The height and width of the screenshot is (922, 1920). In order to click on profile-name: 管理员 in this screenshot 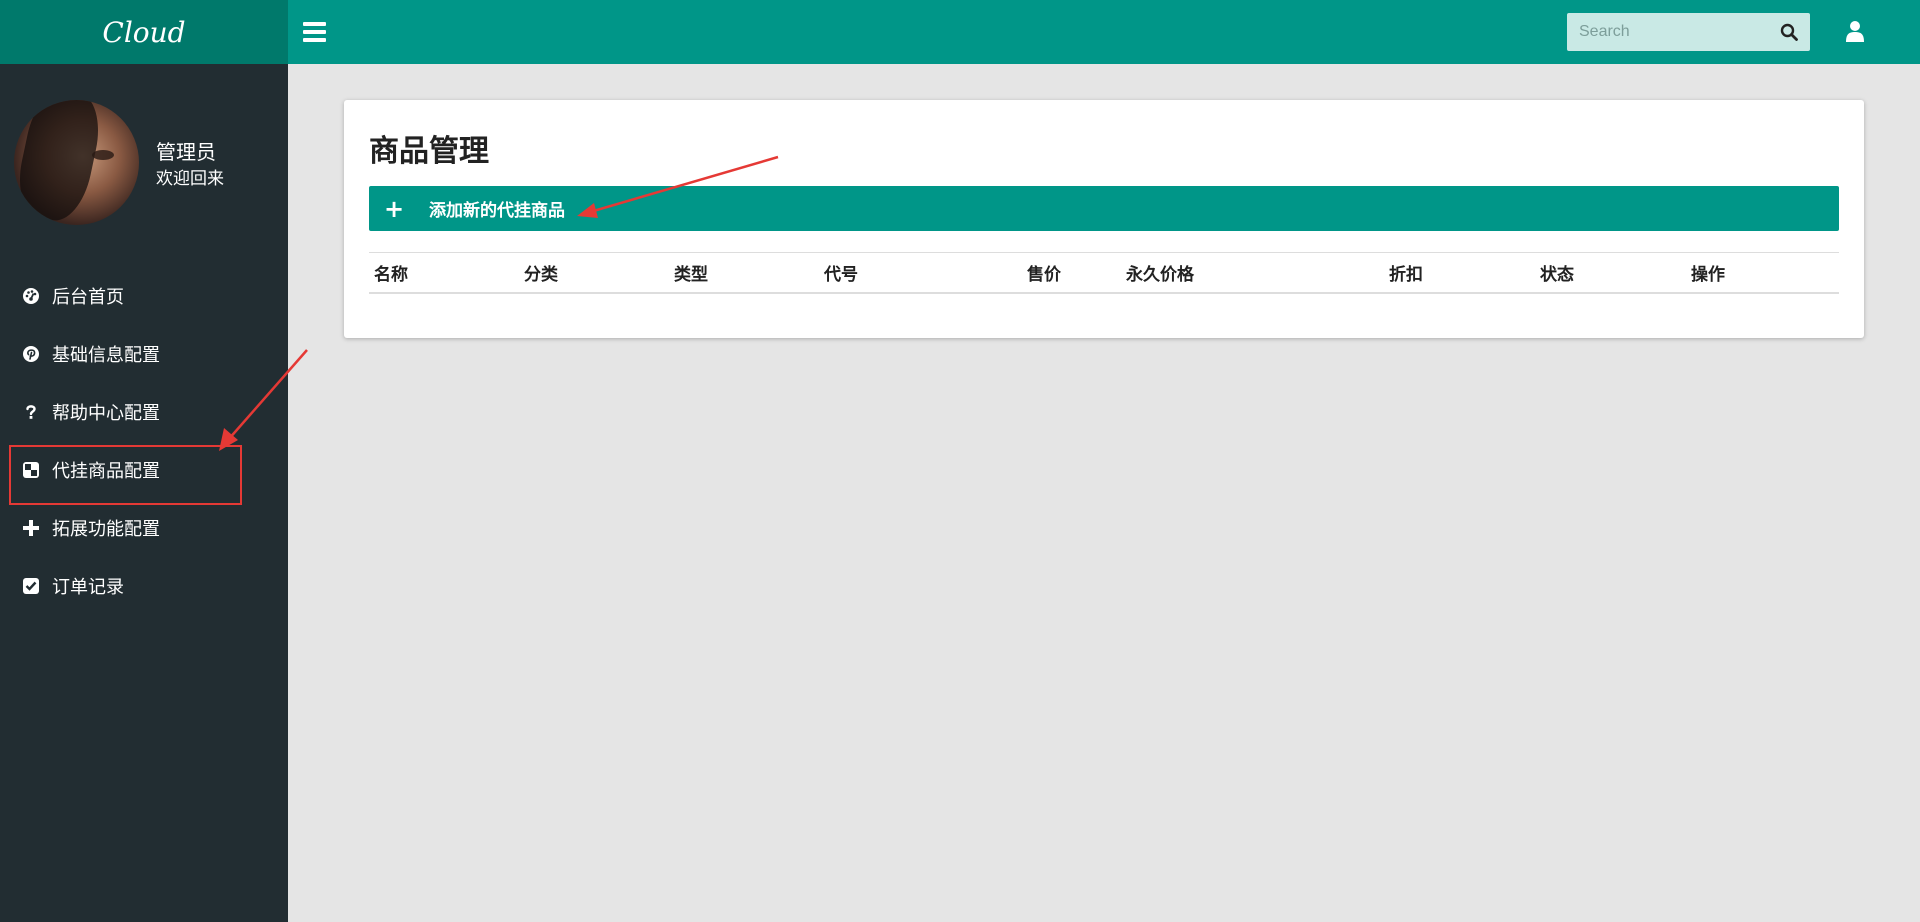, I will do `click(186, 152)`.